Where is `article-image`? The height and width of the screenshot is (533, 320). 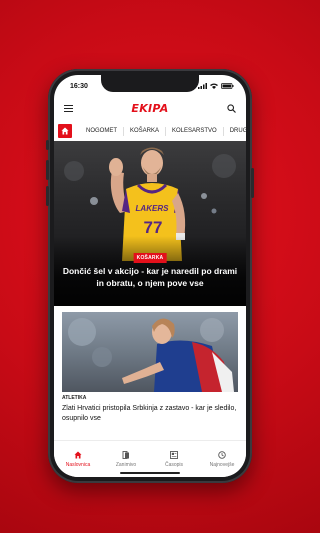 article-image is located at coordinates (150, 352).